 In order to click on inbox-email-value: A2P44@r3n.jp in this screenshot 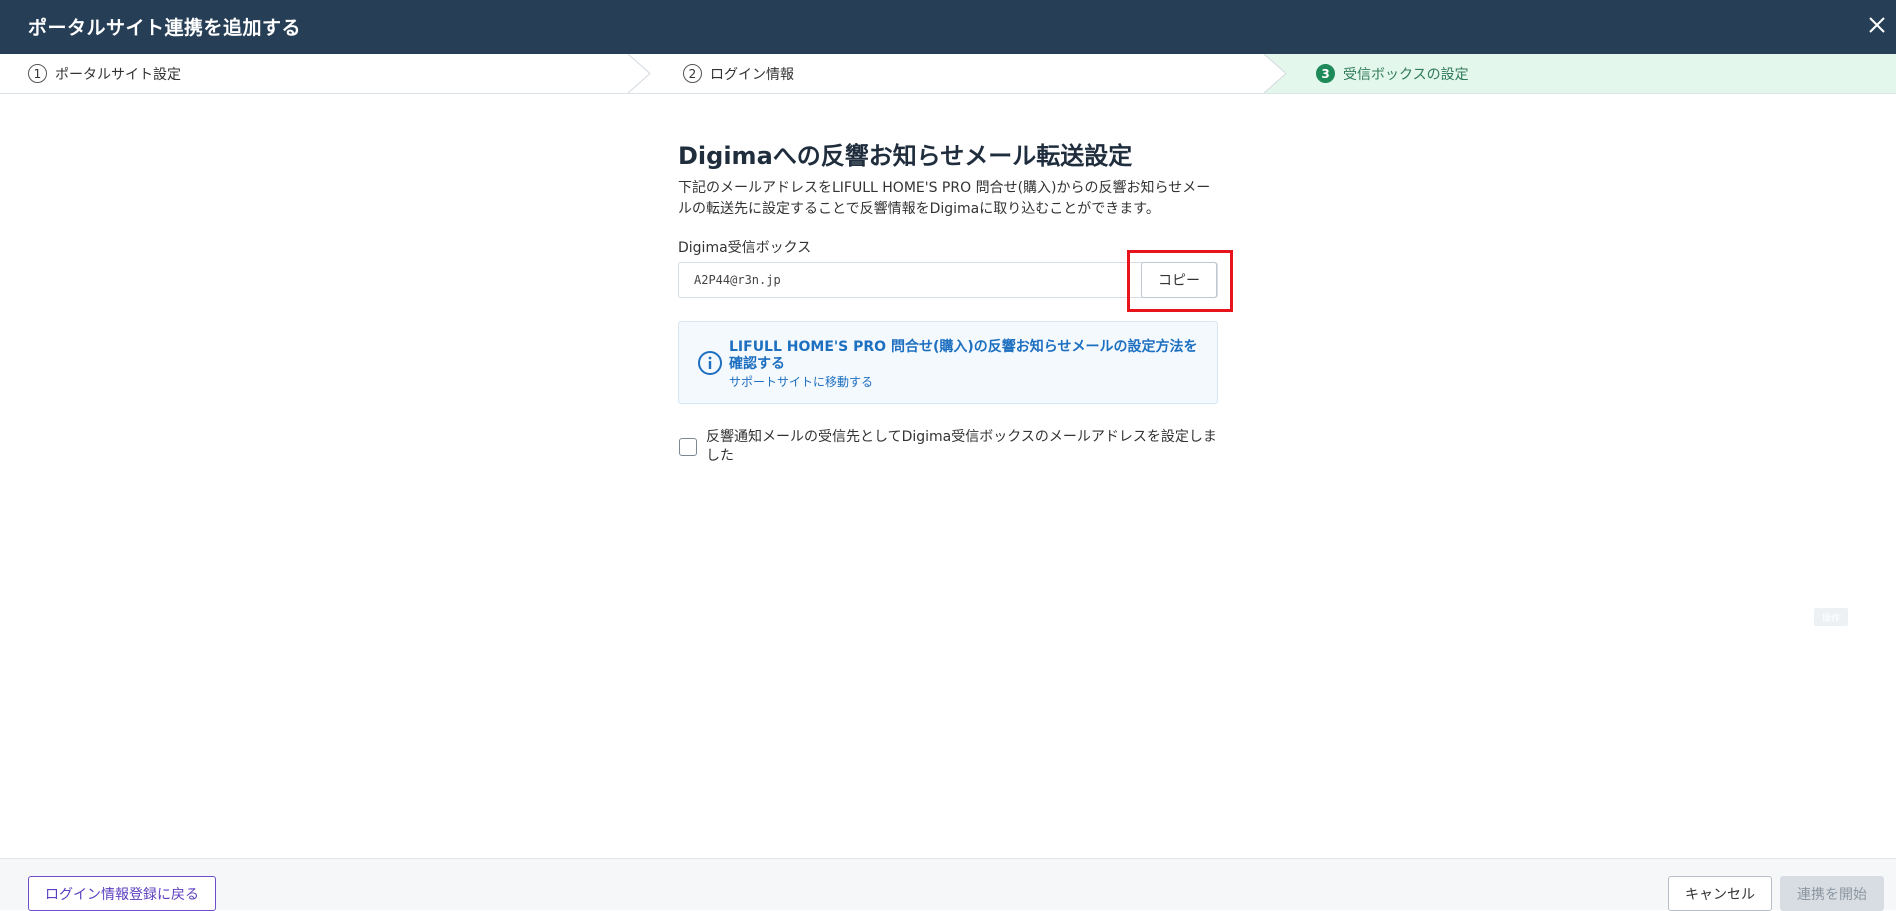, I will do `click(737, 280)`.